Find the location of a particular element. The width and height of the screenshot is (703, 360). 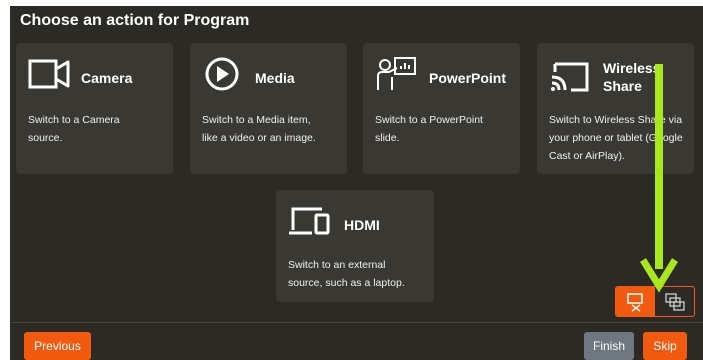

wireless-share-card-title: Wireless Share is located at coordinates (632, 77).